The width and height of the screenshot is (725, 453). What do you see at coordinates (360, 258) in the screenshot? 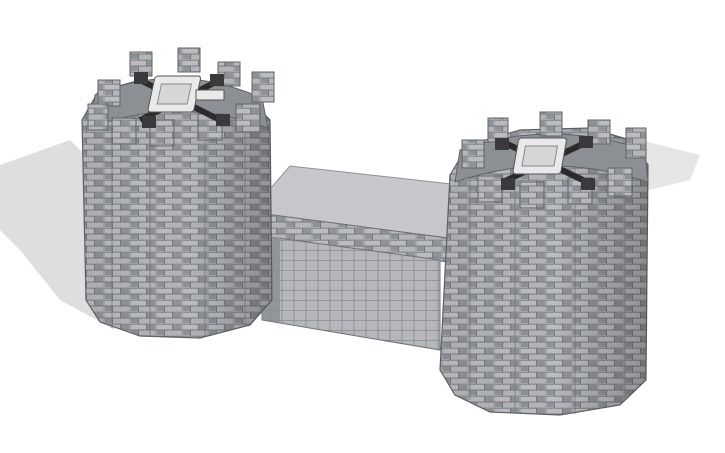
I see `bridge` at bounding box center [360, 258].